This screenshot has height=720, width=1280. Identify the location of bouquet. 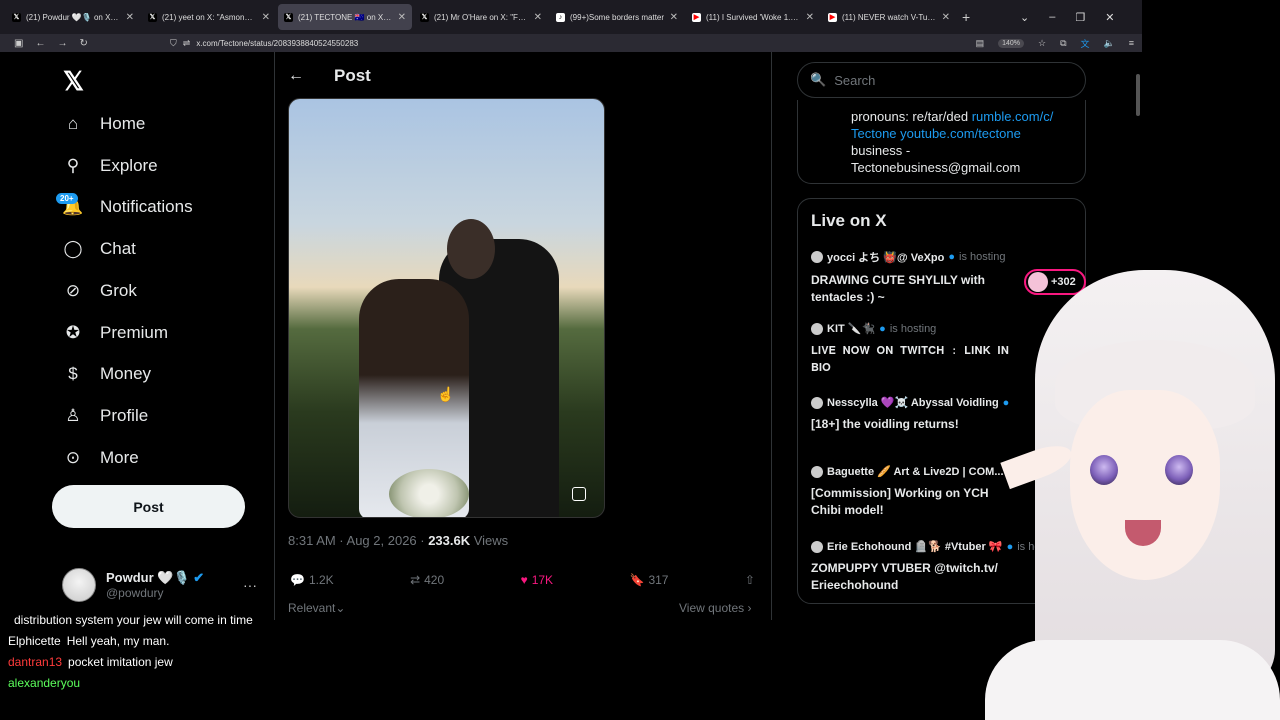
(429, 493).